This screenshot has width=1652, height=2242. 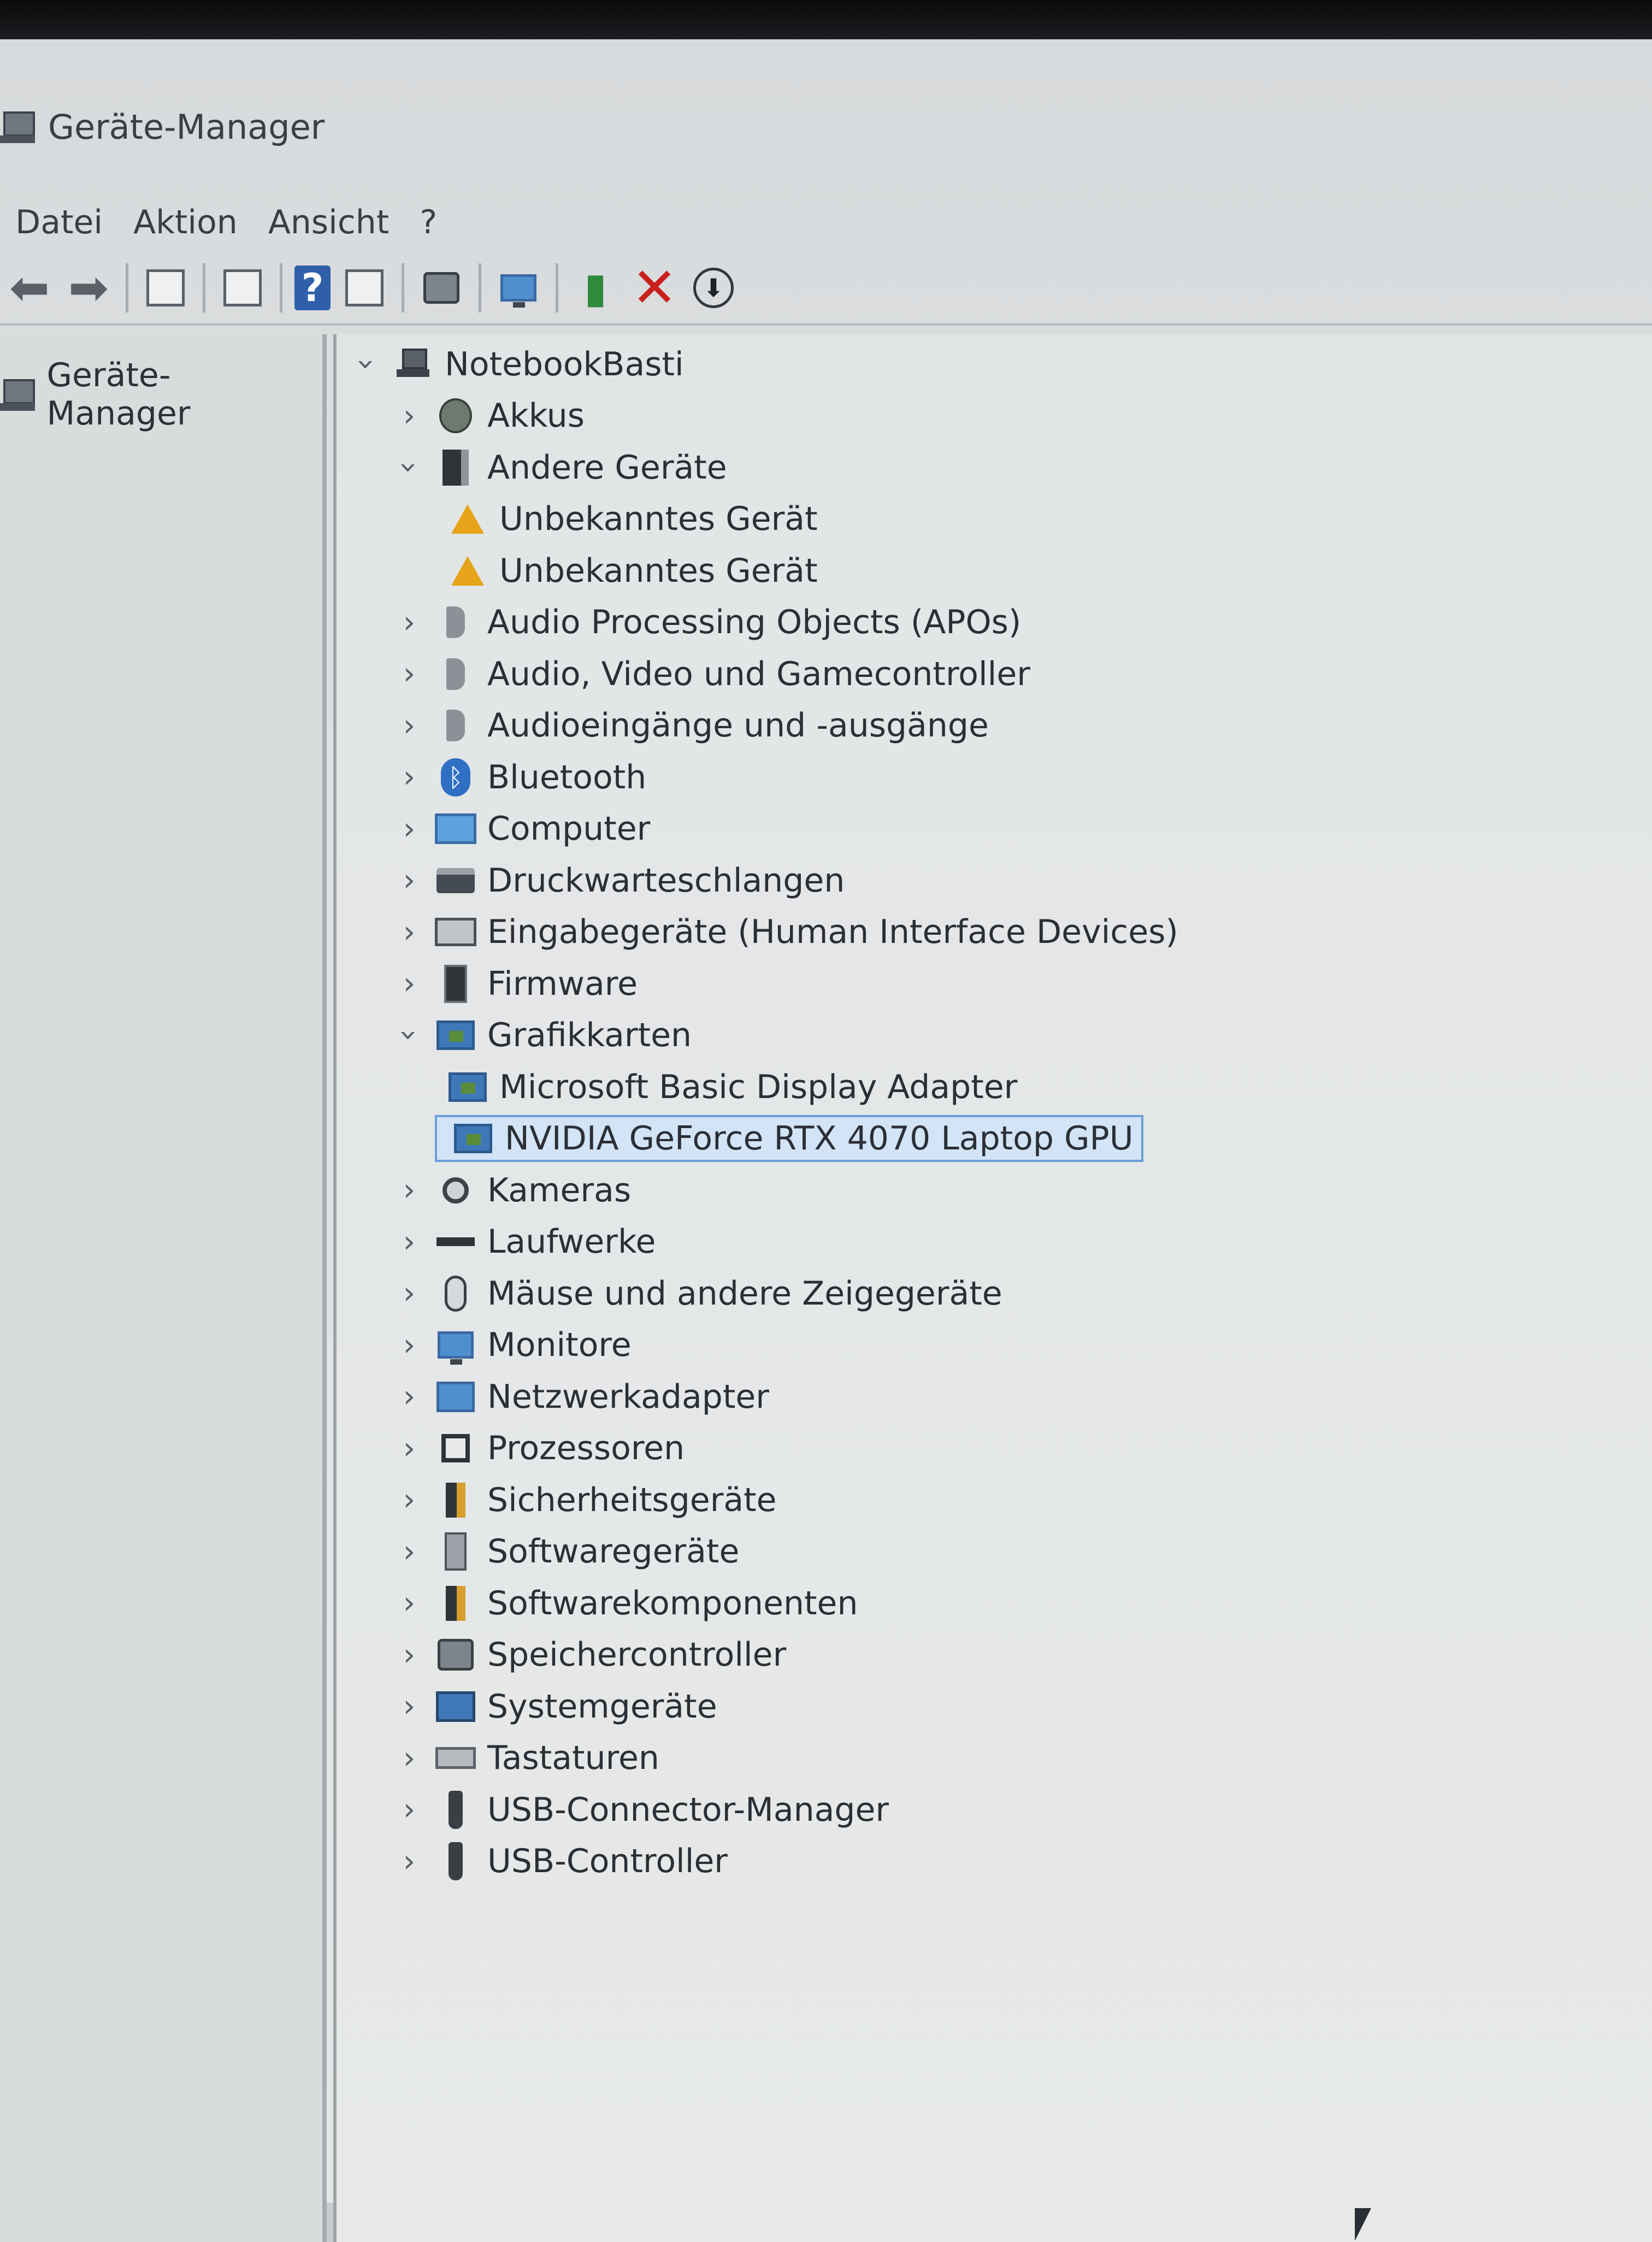 I want to click on tree-category-row: › Computer, so click(x=523, y=828).